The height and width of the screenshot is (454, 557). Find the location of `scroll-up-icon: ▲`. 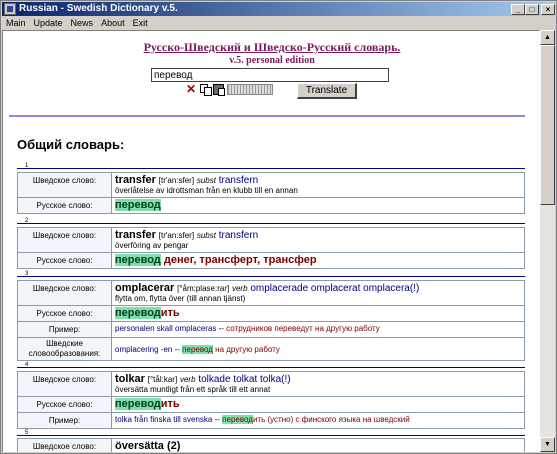

scroll-up-icon: ▲ is located at coordinates (547, 37).